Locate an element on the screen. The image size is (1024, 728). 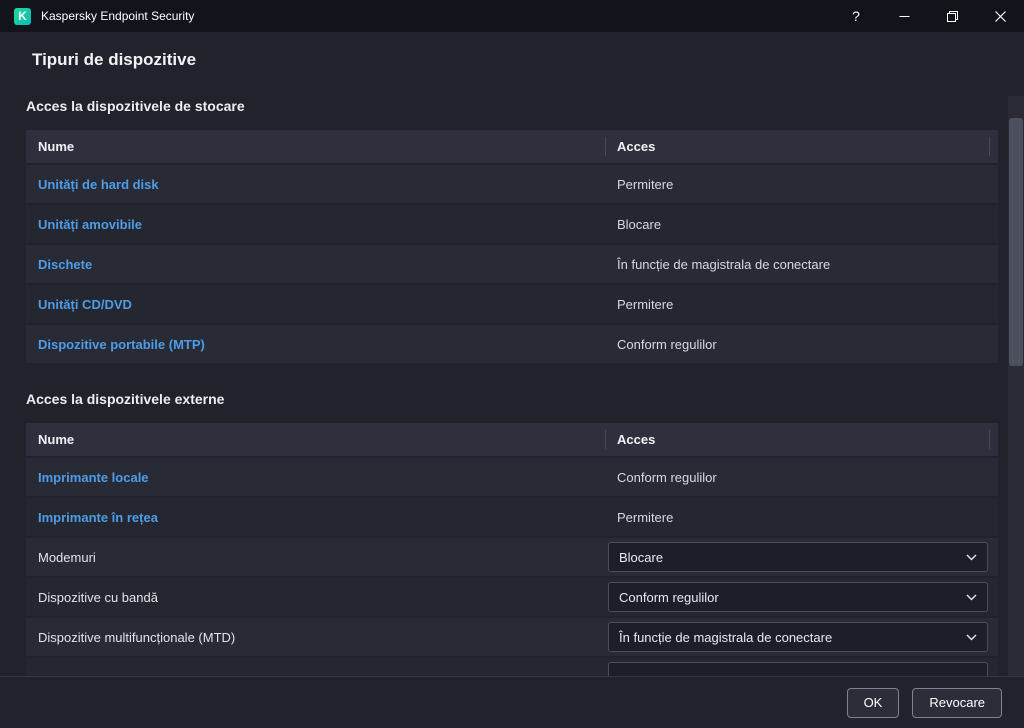
page-title: Tipuri de dispozitive is located at coordinates (114, 59).